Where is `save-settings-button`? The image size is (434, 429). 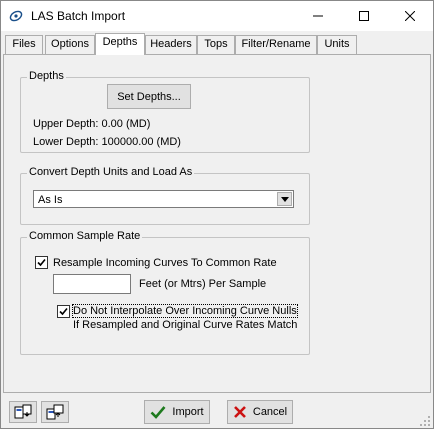 save-settings-button is located at coordinates (55, 412).